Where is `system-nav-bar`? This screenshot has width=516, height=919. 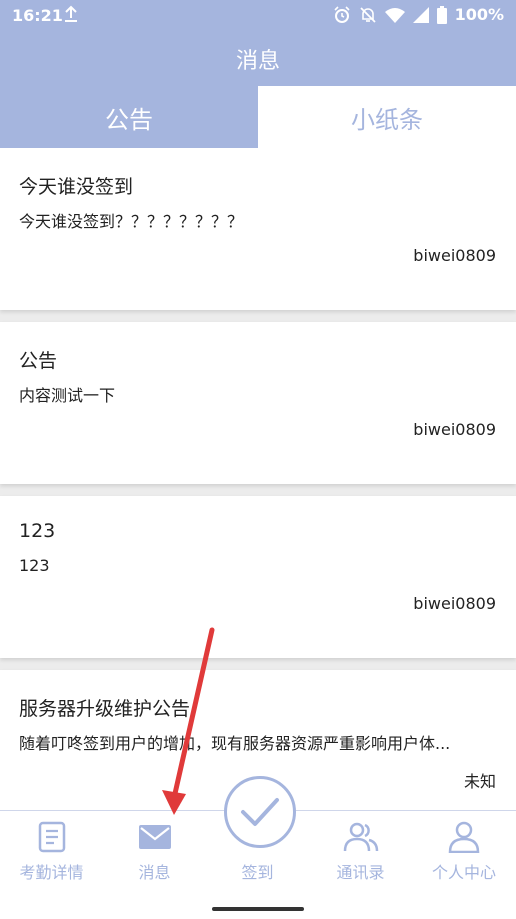
system-nav-bar is located at coordinates (258, 905).